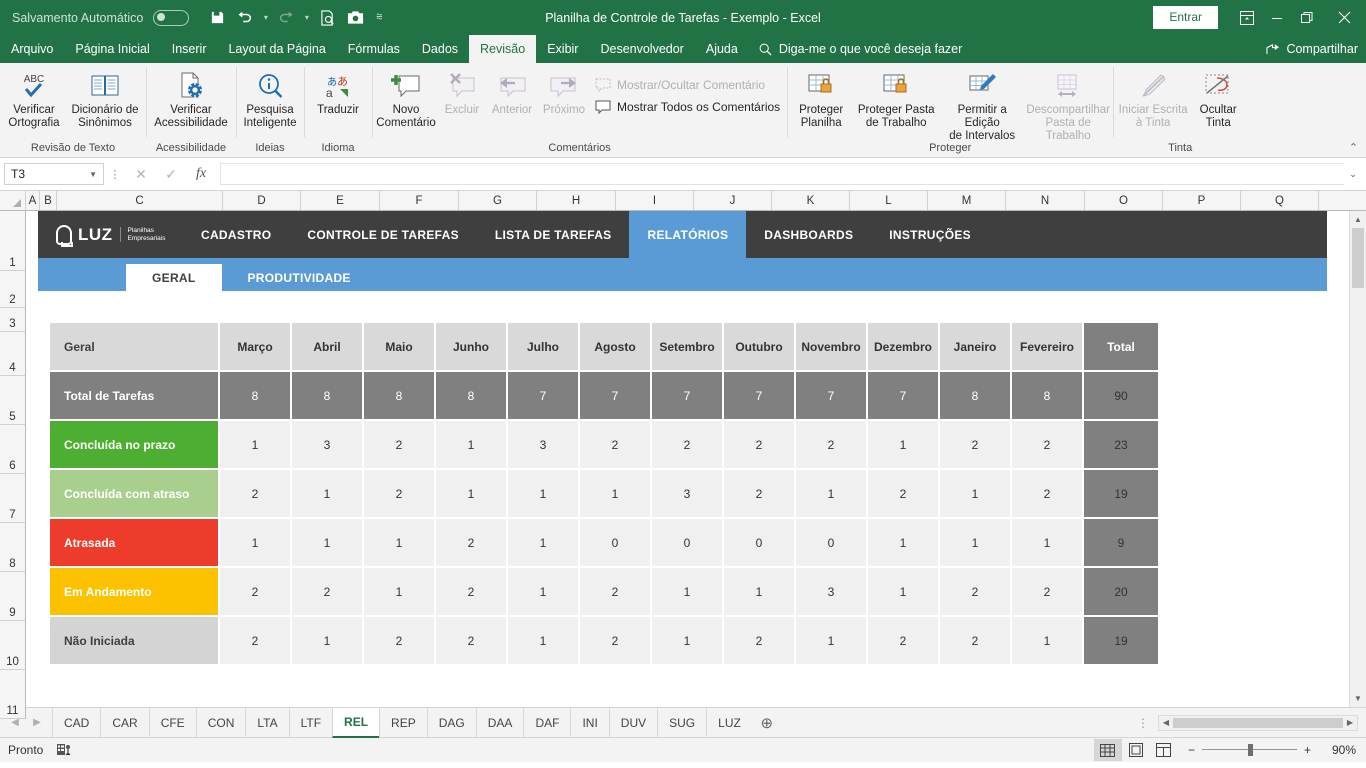  Describe the element at coordinates (641, 49) in the screenshot. I see `ribbon-tab-desenvolvedor: Desenvolvedor` at that location.